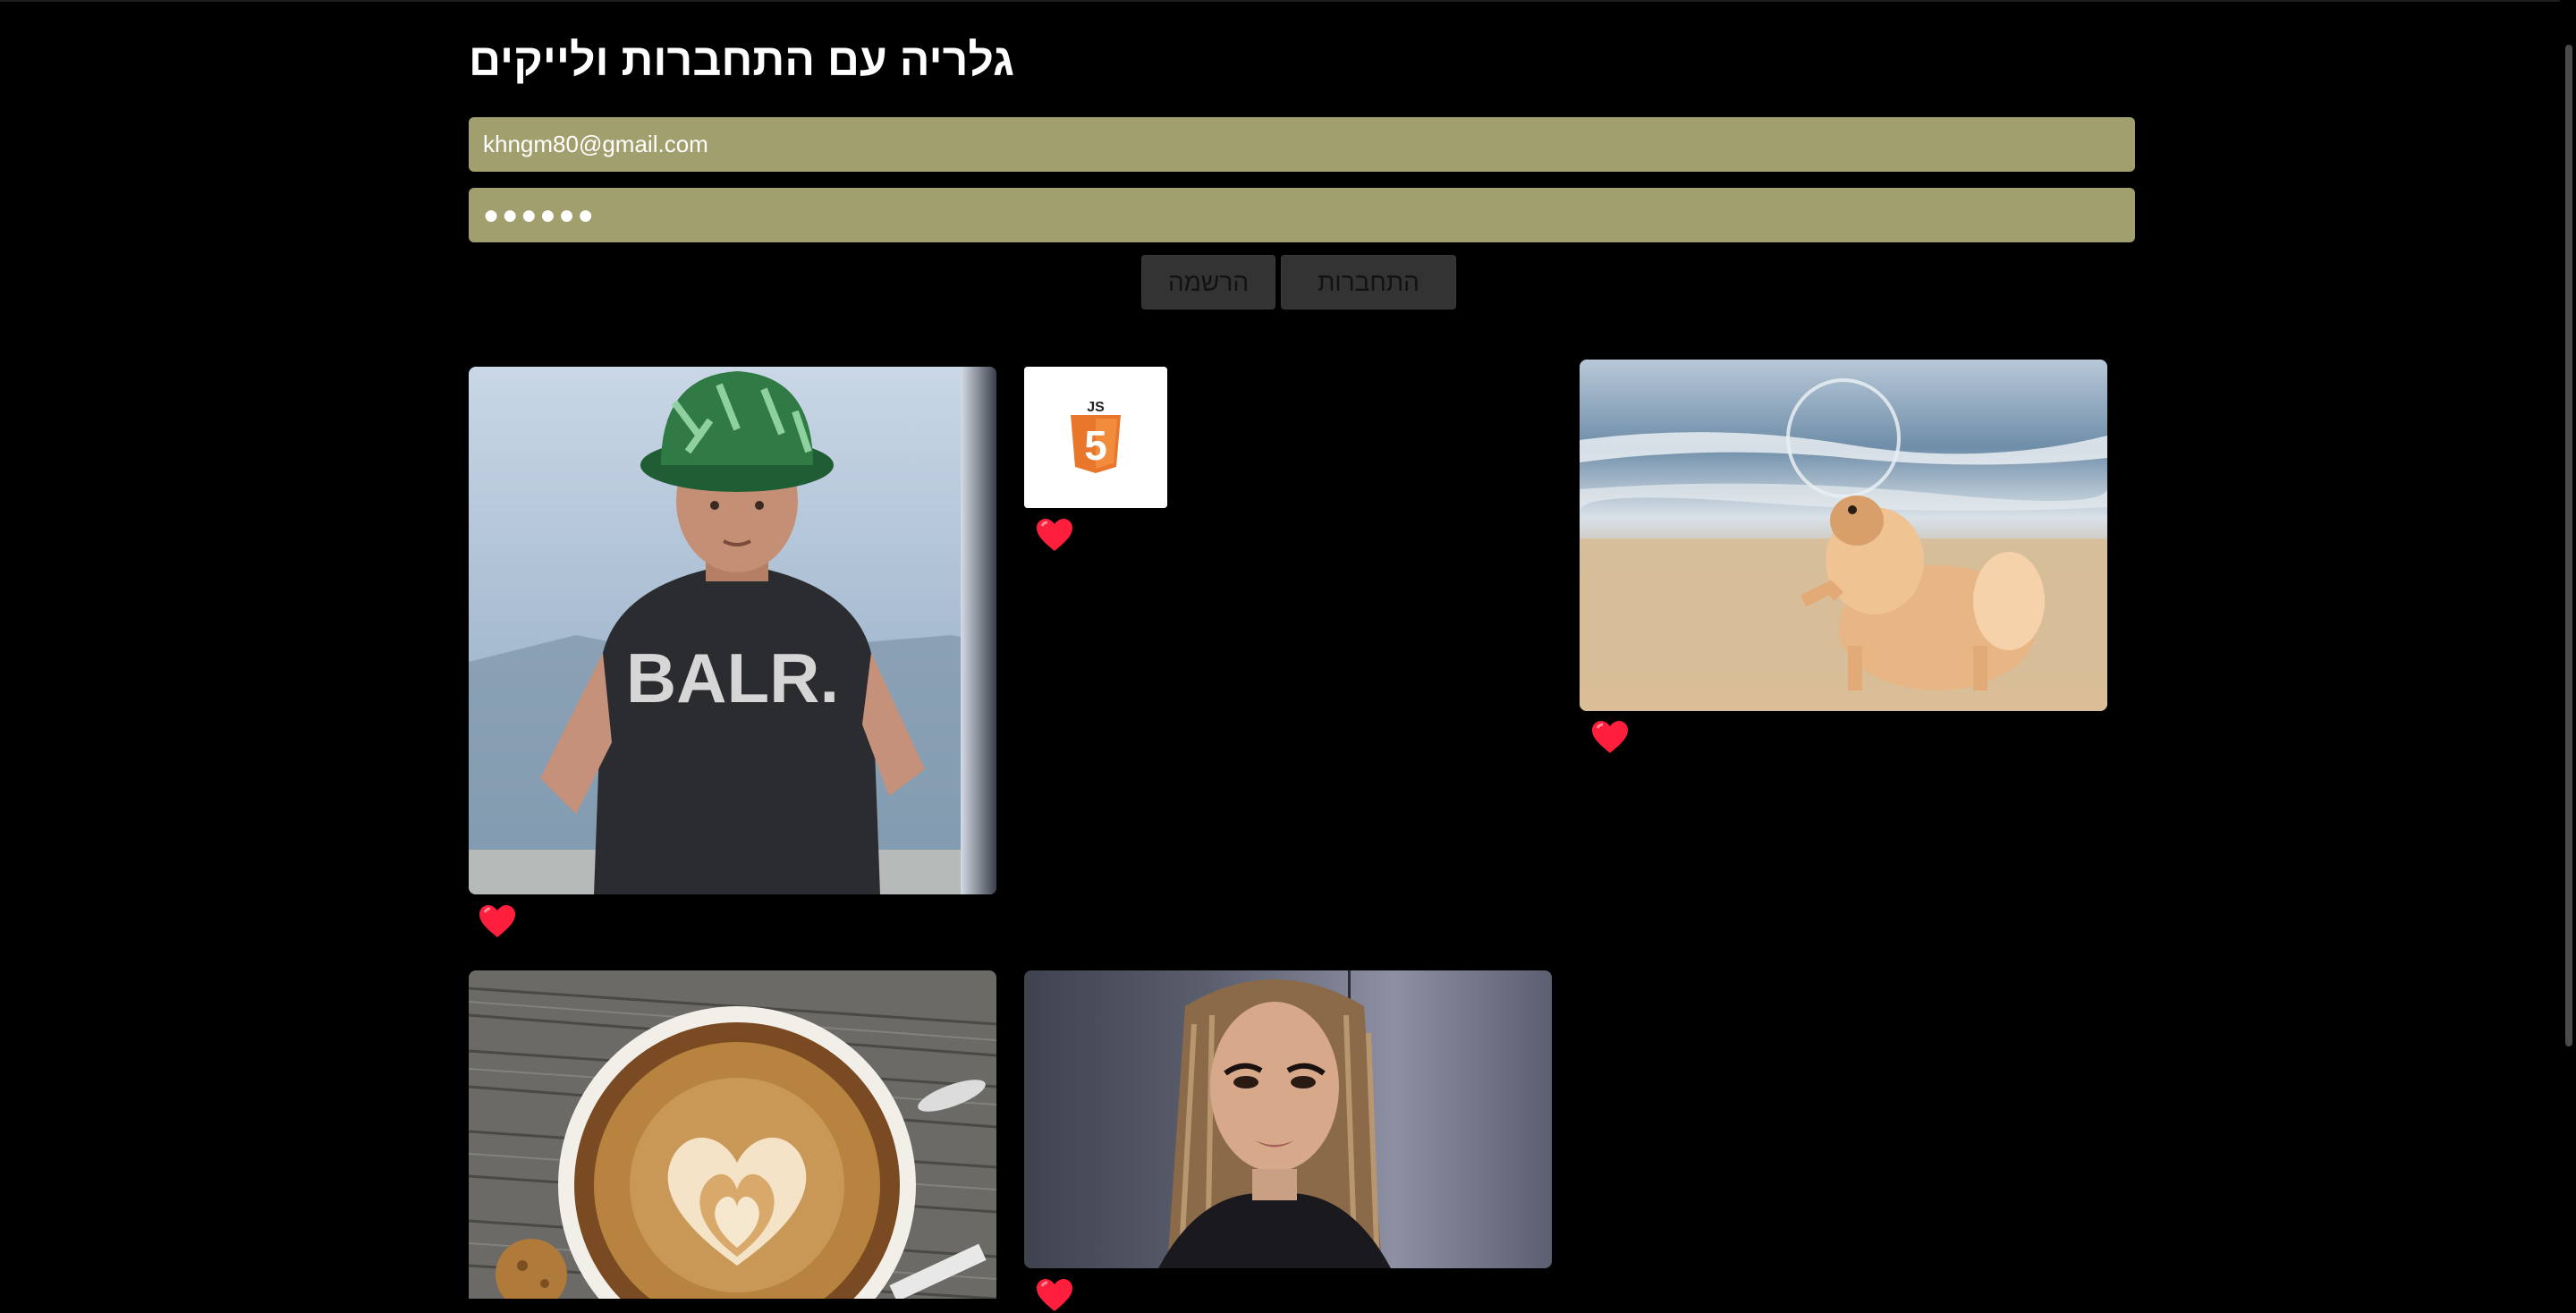  I want to click on photo-latte, so click(732, 1134).